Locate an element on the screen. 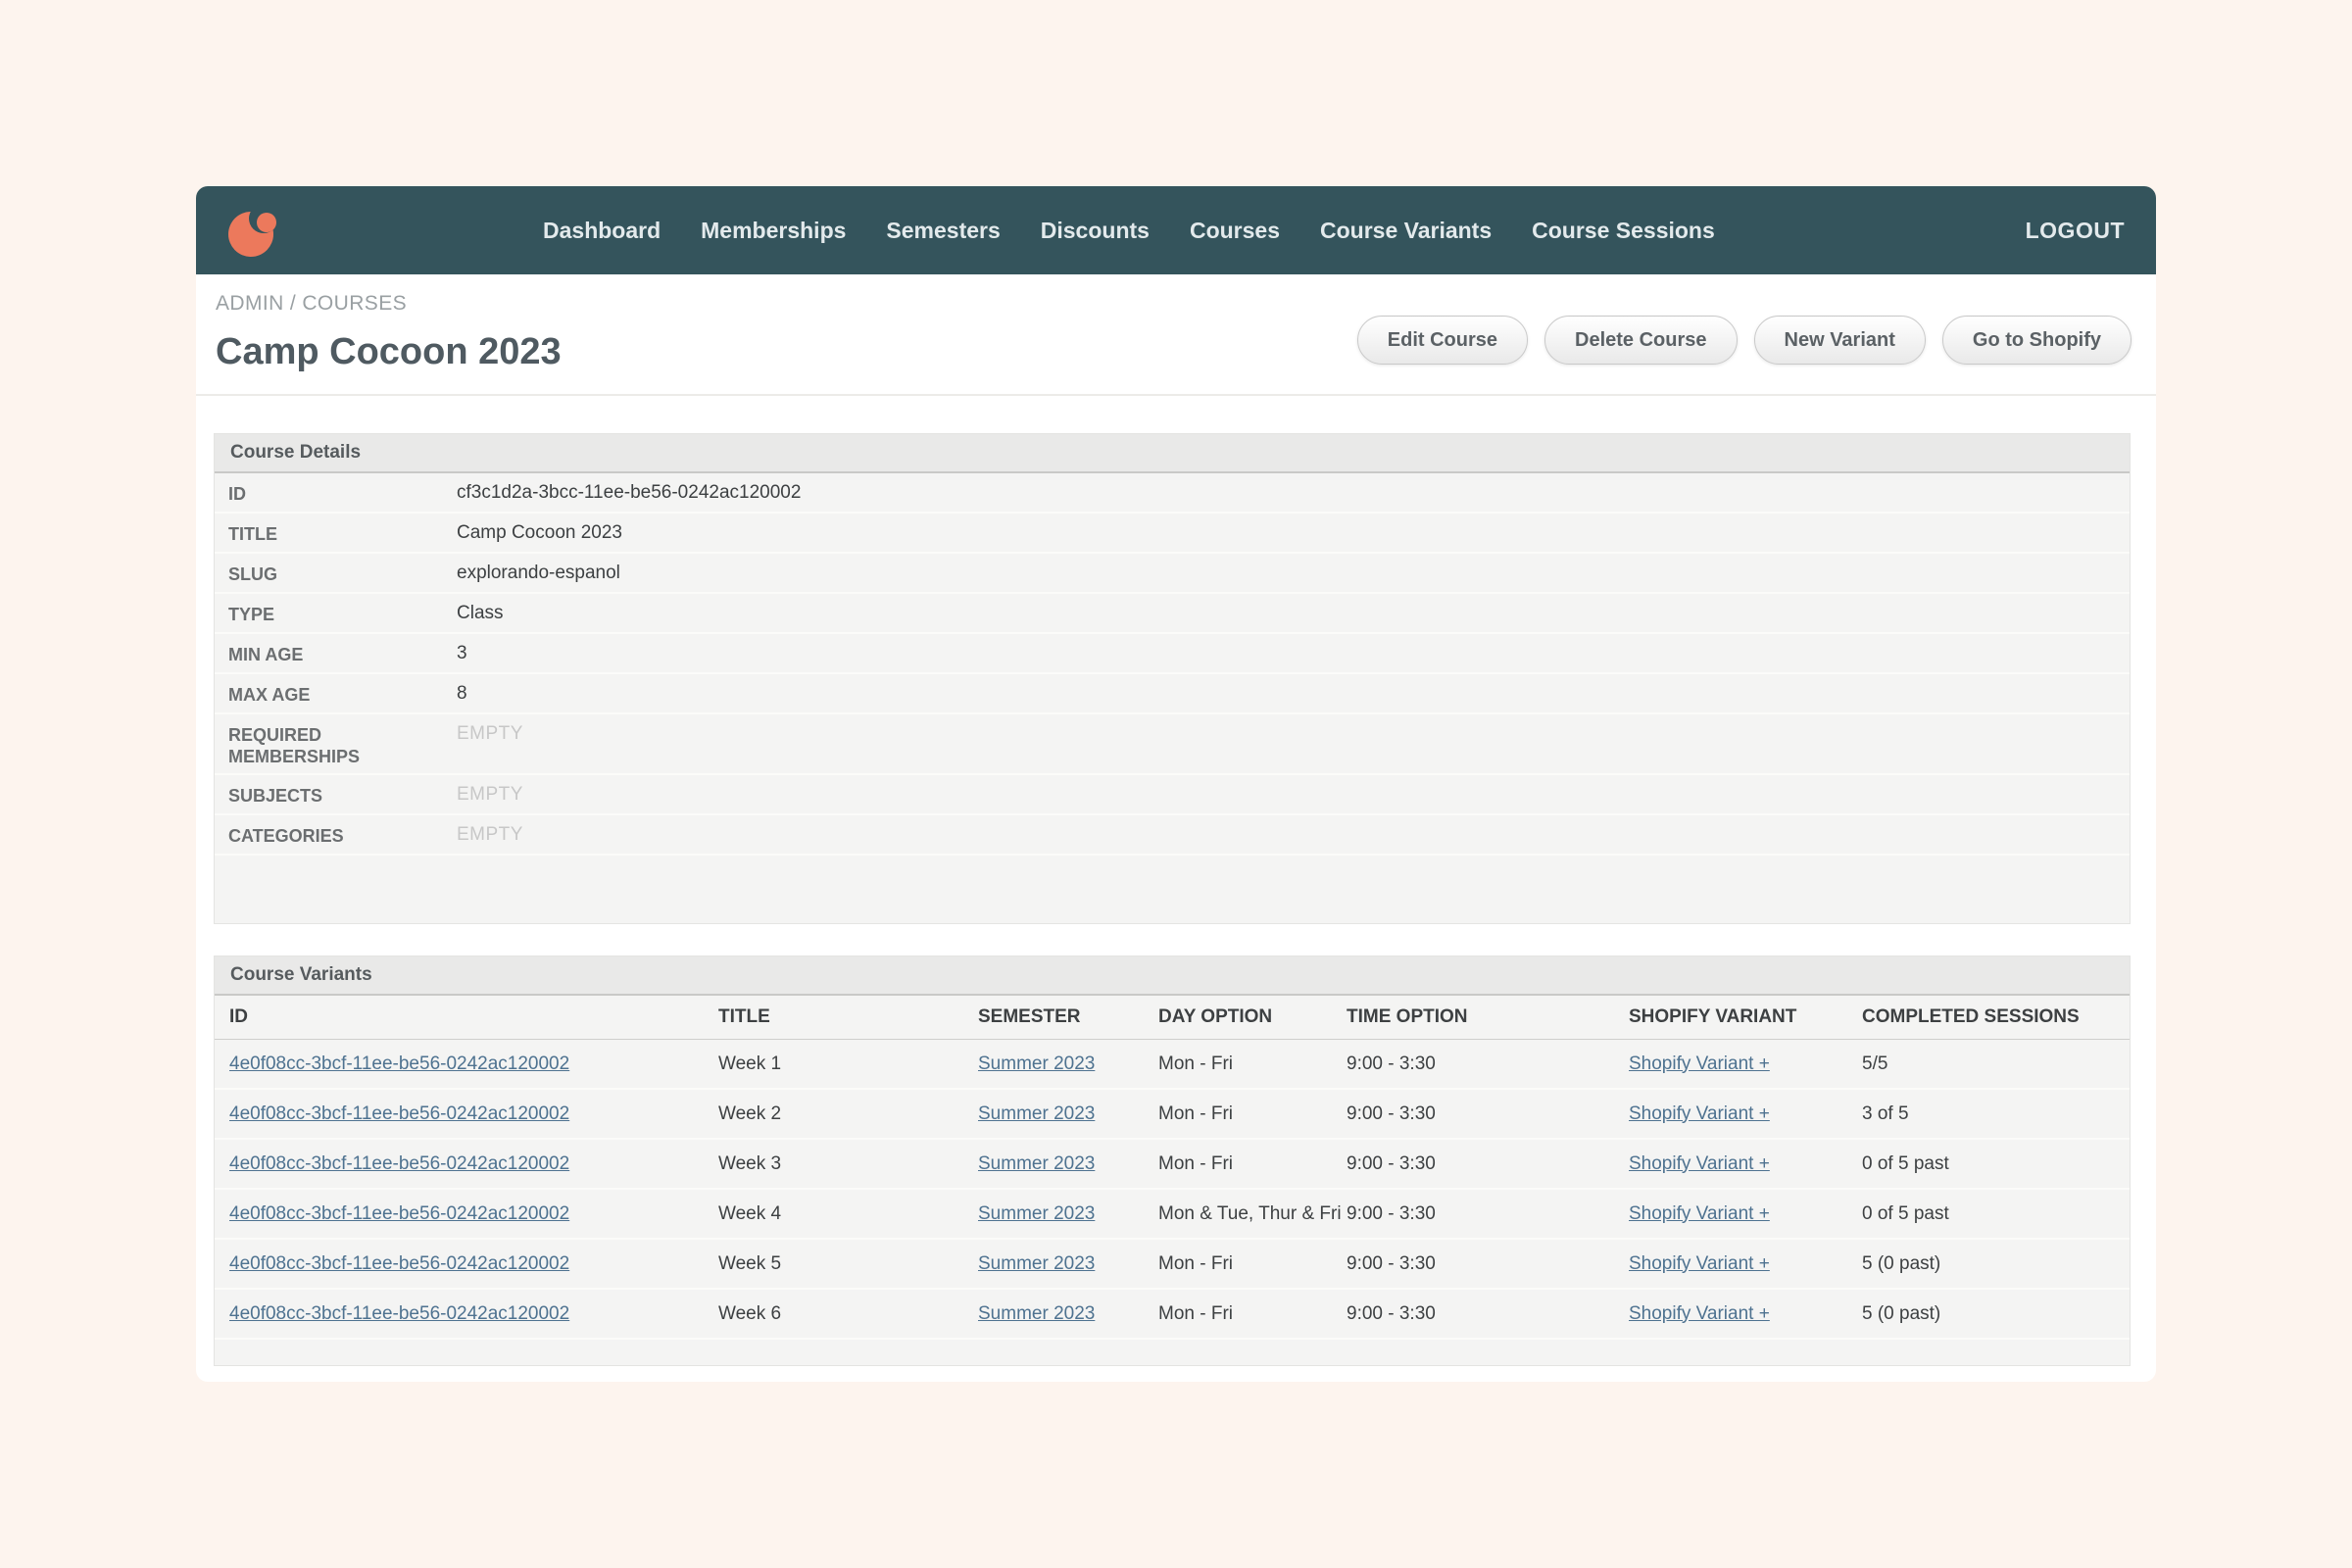  detail-row-slug: SLUG explorando-espanol is located at coordinates (1172, 574).